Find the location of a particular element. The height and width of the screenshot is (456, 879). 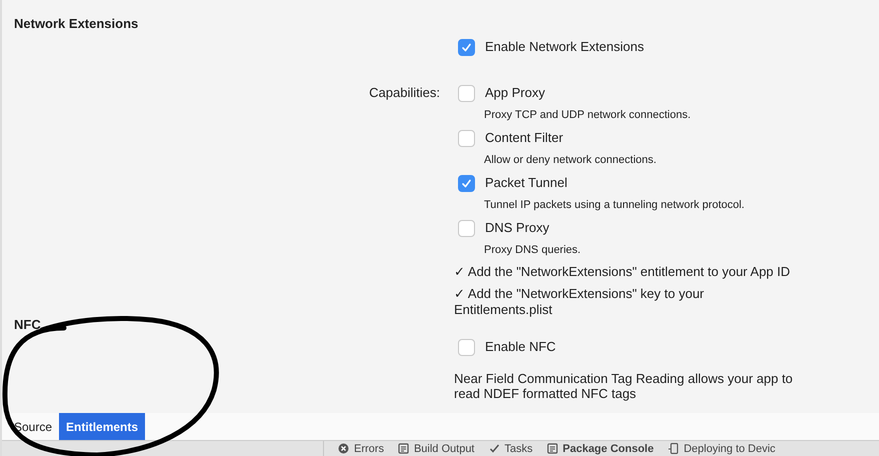

pad-tab: Build Output is located at coordinates (436, 448).